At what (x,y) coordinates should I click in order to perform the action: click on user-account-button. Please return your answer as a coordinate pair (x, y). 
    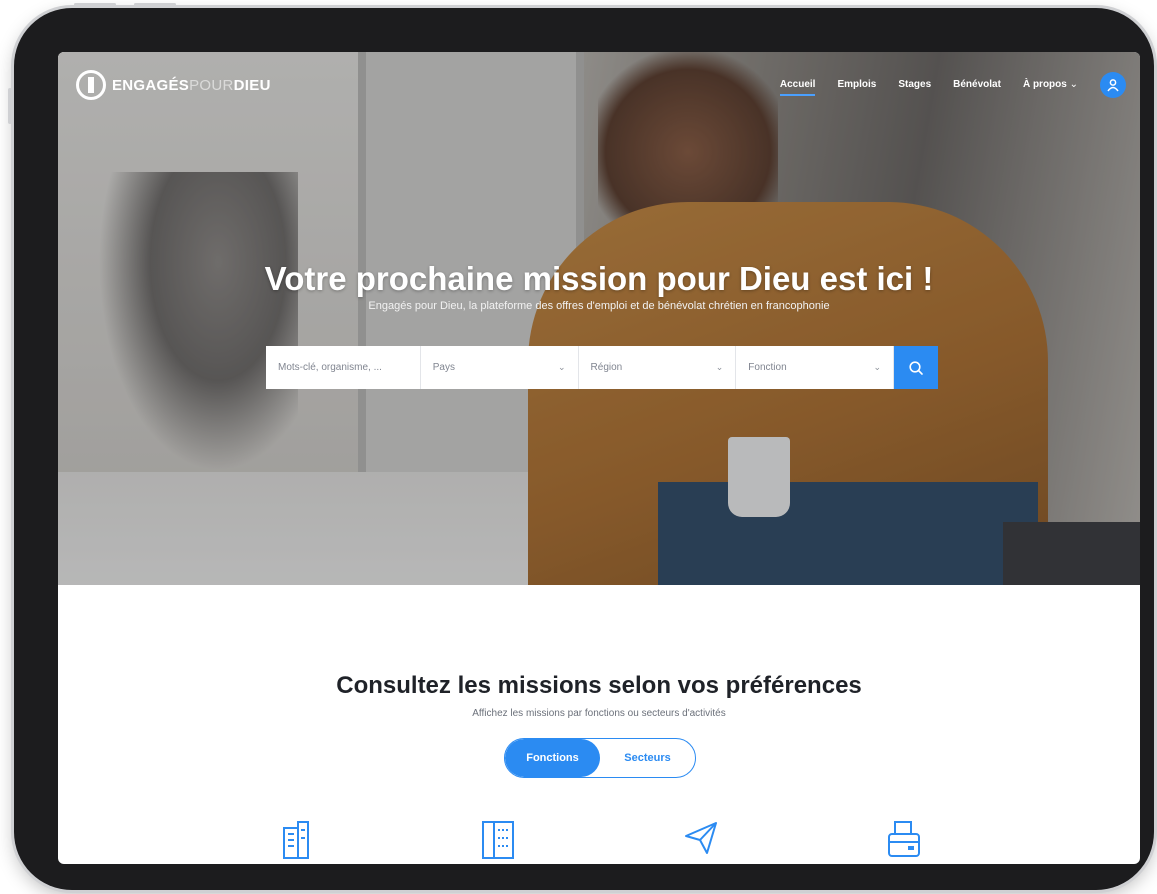
    Looking at the image, I should click on (1113, 85).